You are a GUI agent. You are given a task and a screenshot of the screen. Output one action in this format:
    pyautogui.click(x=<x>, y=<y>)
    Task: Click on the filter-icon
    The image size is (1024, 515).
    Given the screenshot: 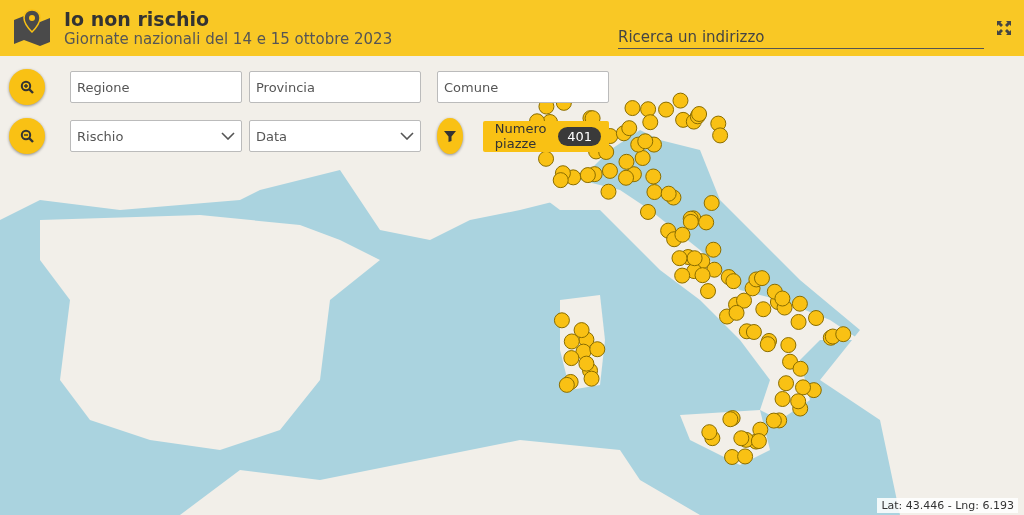 What is the action you would take?
    pyautogui.click(x=449, y=136)
    